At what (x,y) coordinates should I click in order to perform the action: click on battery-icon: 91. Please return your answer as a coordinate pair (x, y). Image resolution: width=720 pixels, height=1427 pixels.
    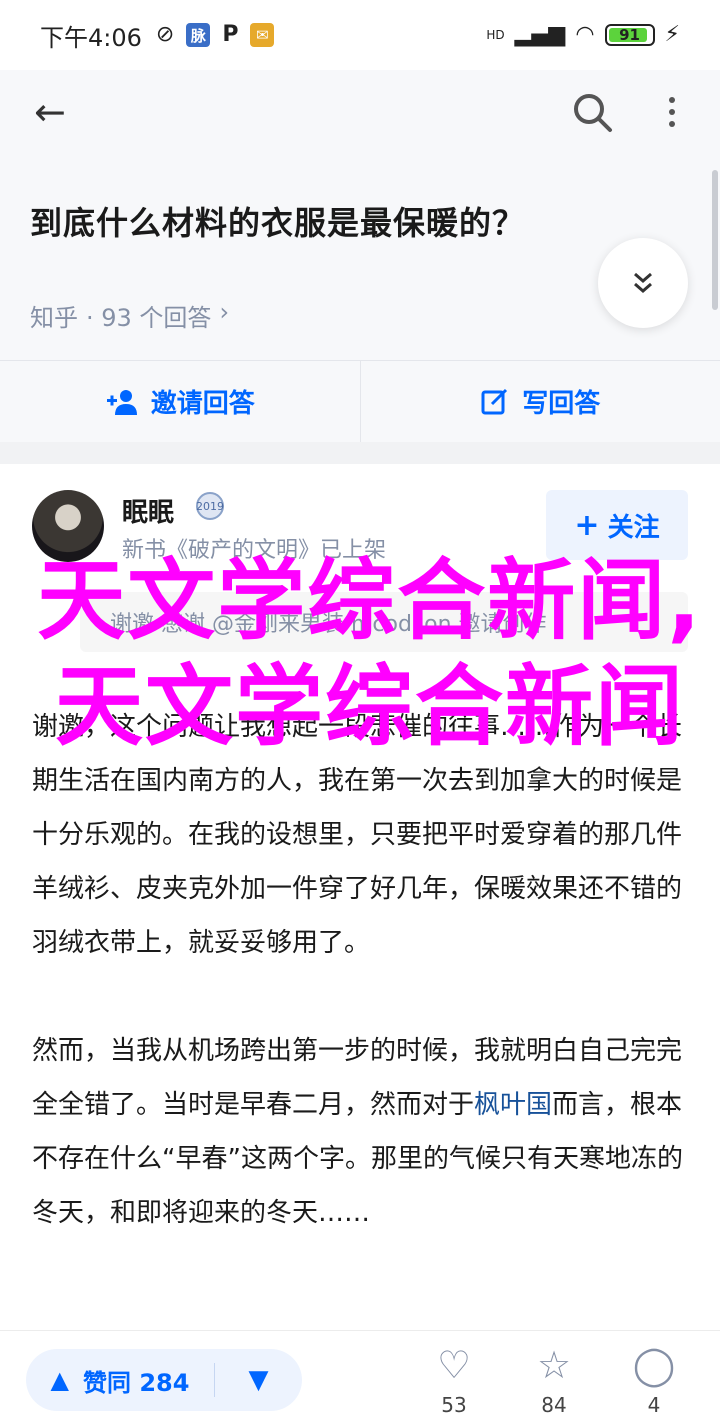
    Looking at the image, I should click on (629, 35).